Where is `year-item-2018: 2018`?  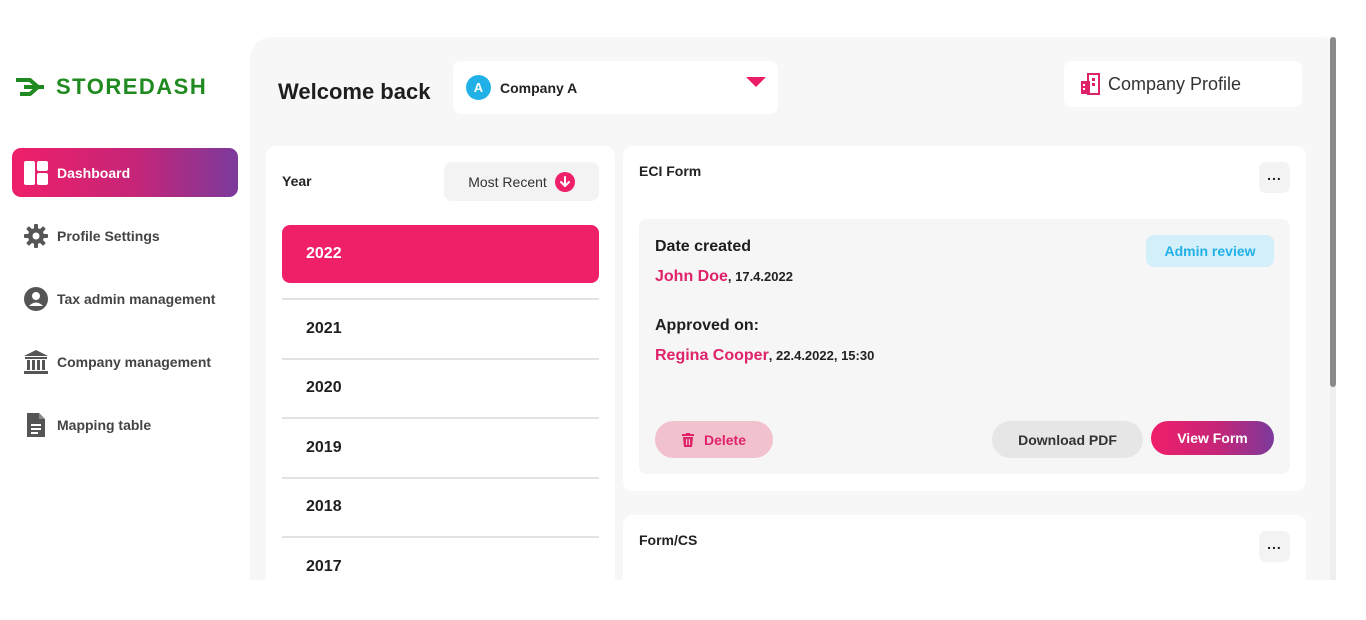 year-item-2018: 2018 is located at coordinates (440, 506).